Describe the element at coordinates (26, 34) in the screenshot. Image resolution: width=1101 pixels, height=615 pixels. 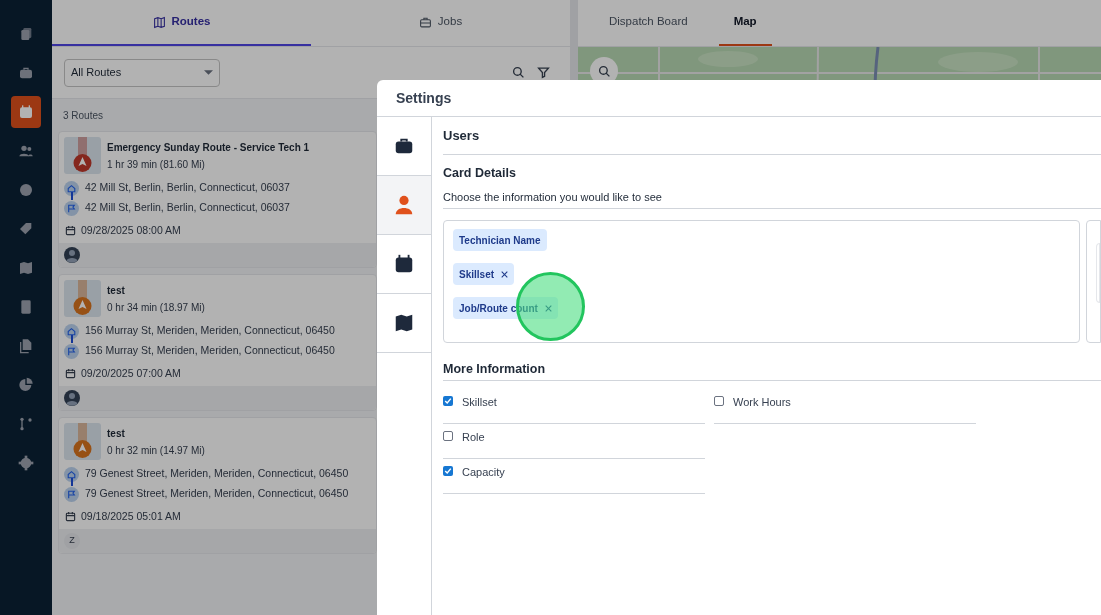
I see `clipboard-icon` at that location.